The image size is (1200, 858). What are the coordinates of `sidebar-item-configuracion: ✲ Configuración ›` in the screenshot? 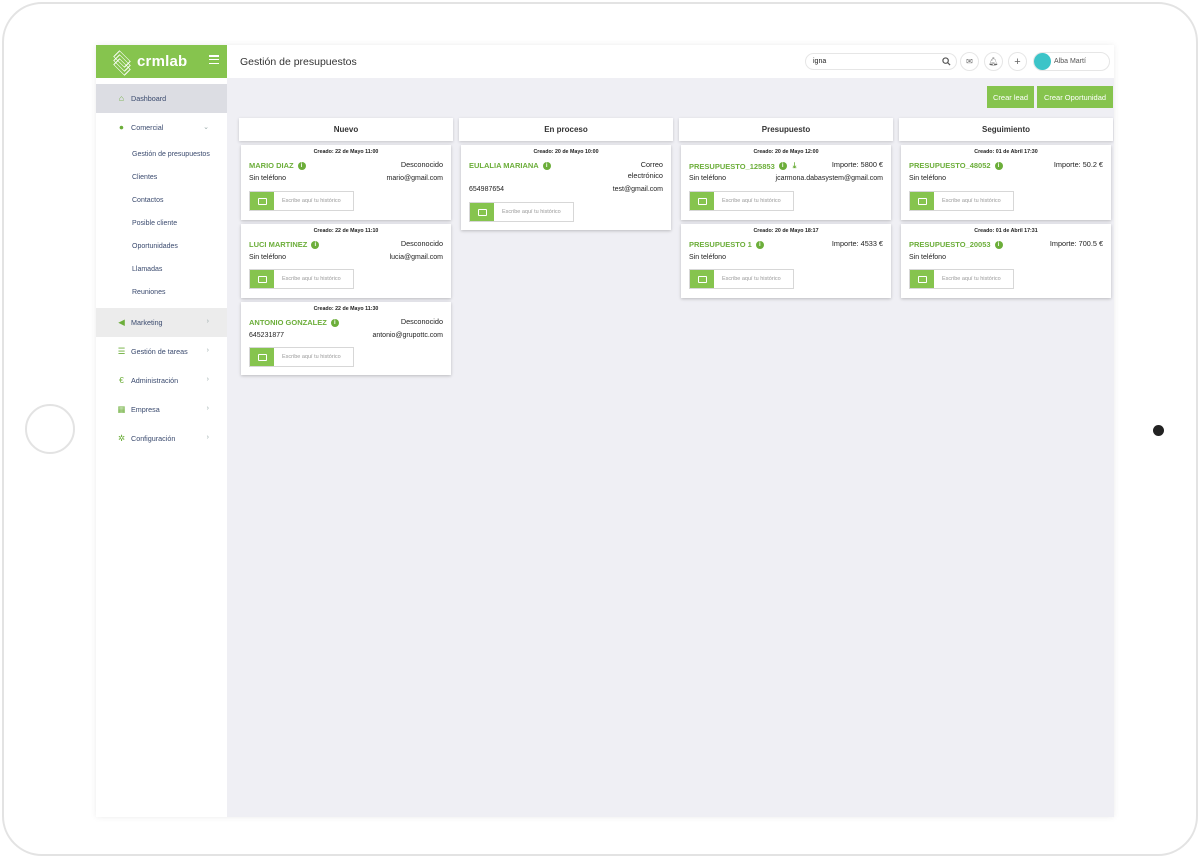 It's located at (161, 438).